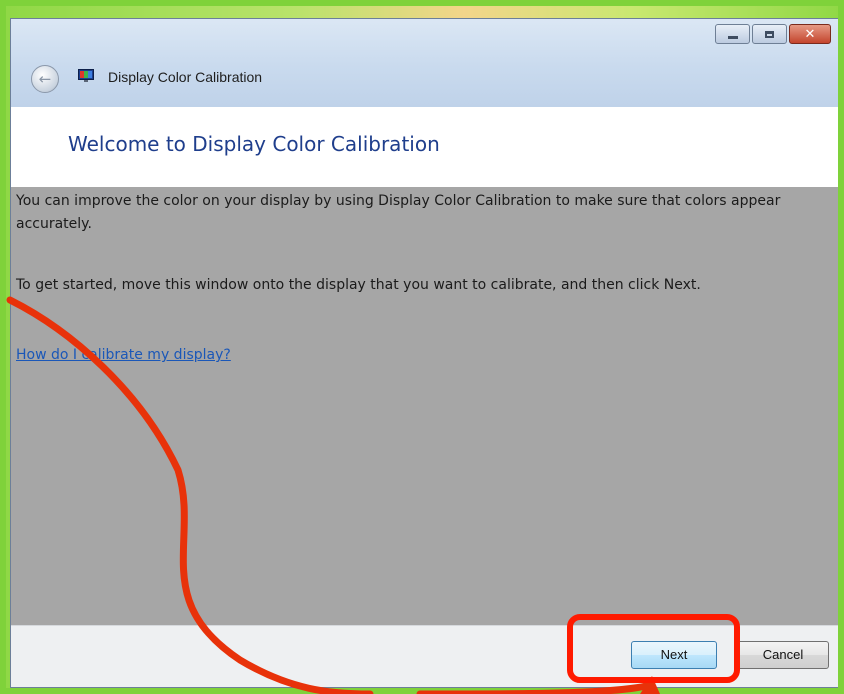  Describe the element at coordinates (86, 75) in the screenshot. I see `display-icon` at that location.